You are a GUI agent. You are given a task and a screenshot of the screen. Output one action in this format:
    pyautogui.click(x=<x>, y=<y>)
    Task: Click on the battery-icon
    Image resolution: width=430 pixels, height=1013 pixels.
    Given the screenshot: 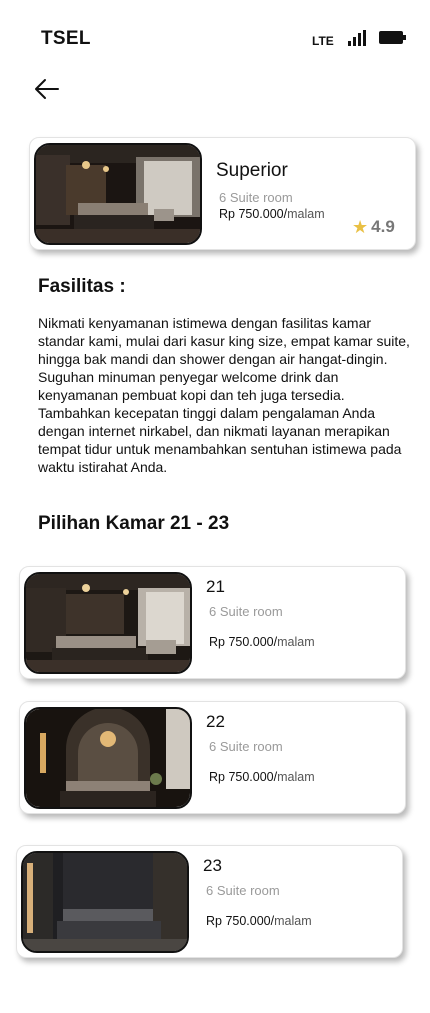 What is the action you would take?
    pyautogui.click(x=392, y=37)
    